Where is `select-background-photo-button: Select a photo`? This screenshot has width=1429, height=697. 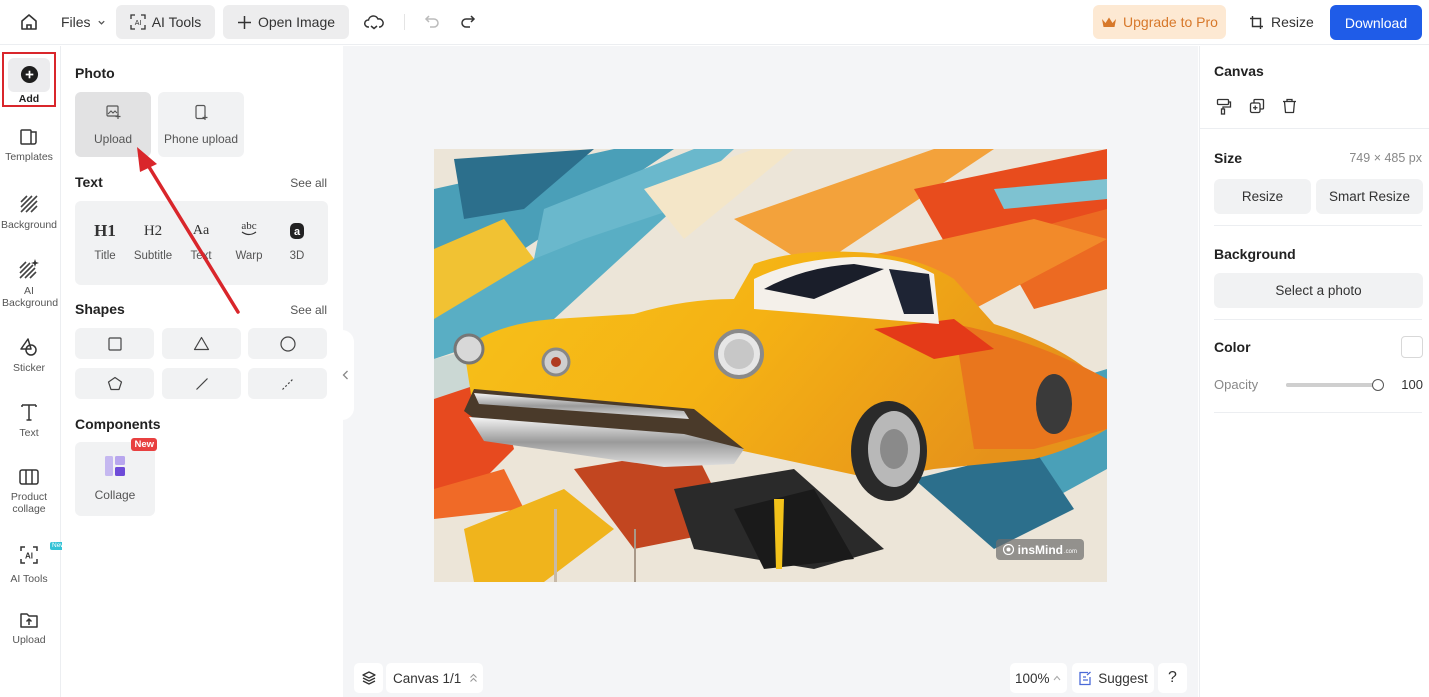
select-background-photo-button: Select a photo is located at coordinates (1318, 290).